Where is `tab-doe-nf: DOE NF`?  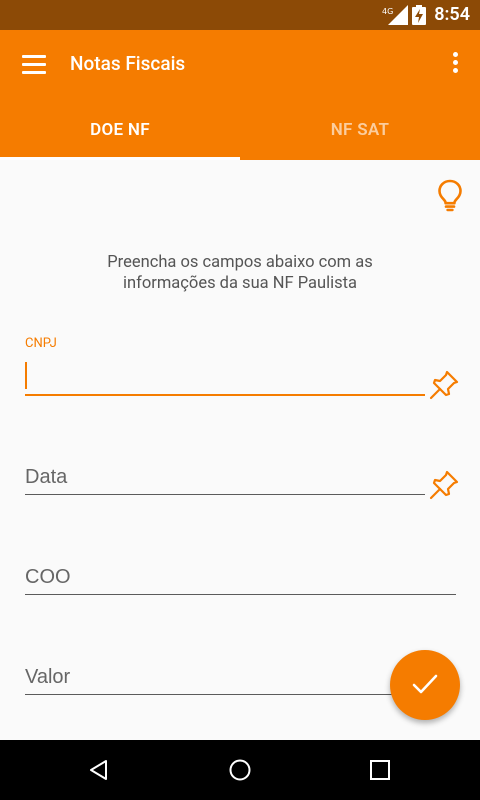
tab-doe-nf: DOE NF is located at coordinates (120, 130).